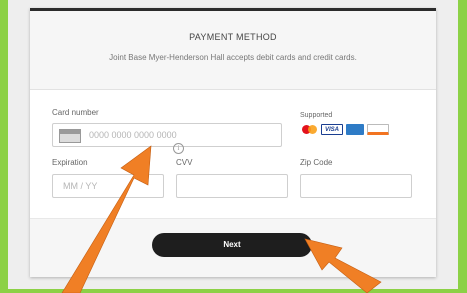 The width and height of the screenshot is (467, 293). I want to click on cvv-field, so click(232, 186).